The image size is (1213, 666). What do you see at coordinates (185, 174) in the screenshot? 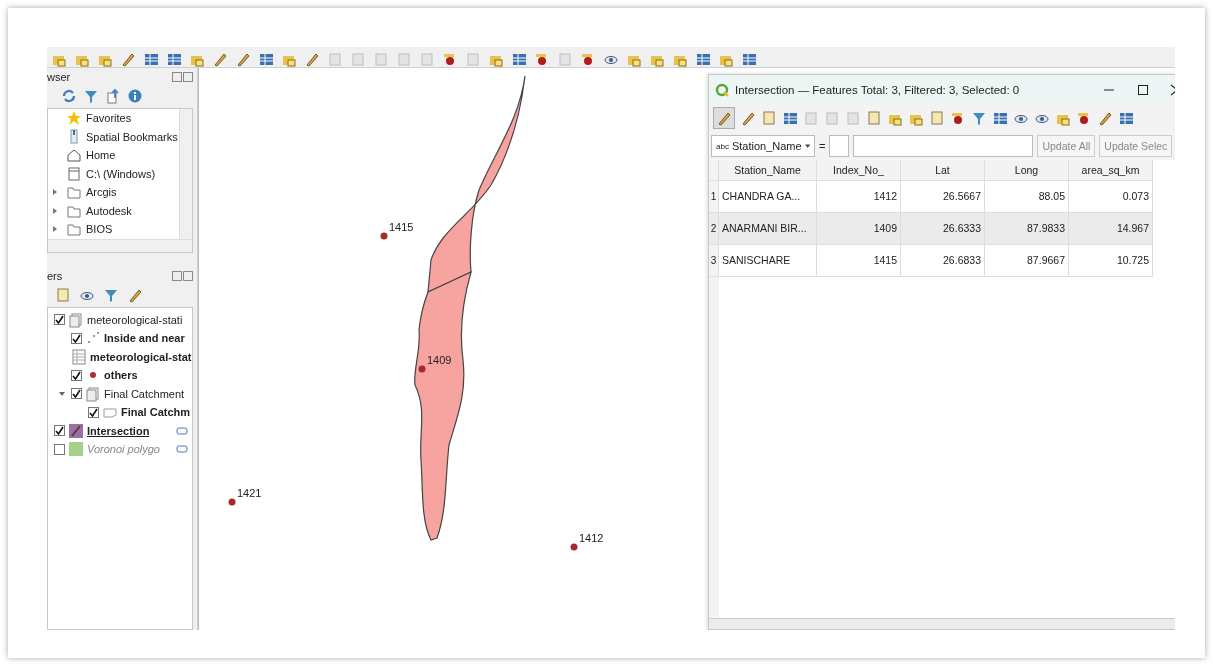
I see `vertical-scrollbar` at bounding box center [185, 174].